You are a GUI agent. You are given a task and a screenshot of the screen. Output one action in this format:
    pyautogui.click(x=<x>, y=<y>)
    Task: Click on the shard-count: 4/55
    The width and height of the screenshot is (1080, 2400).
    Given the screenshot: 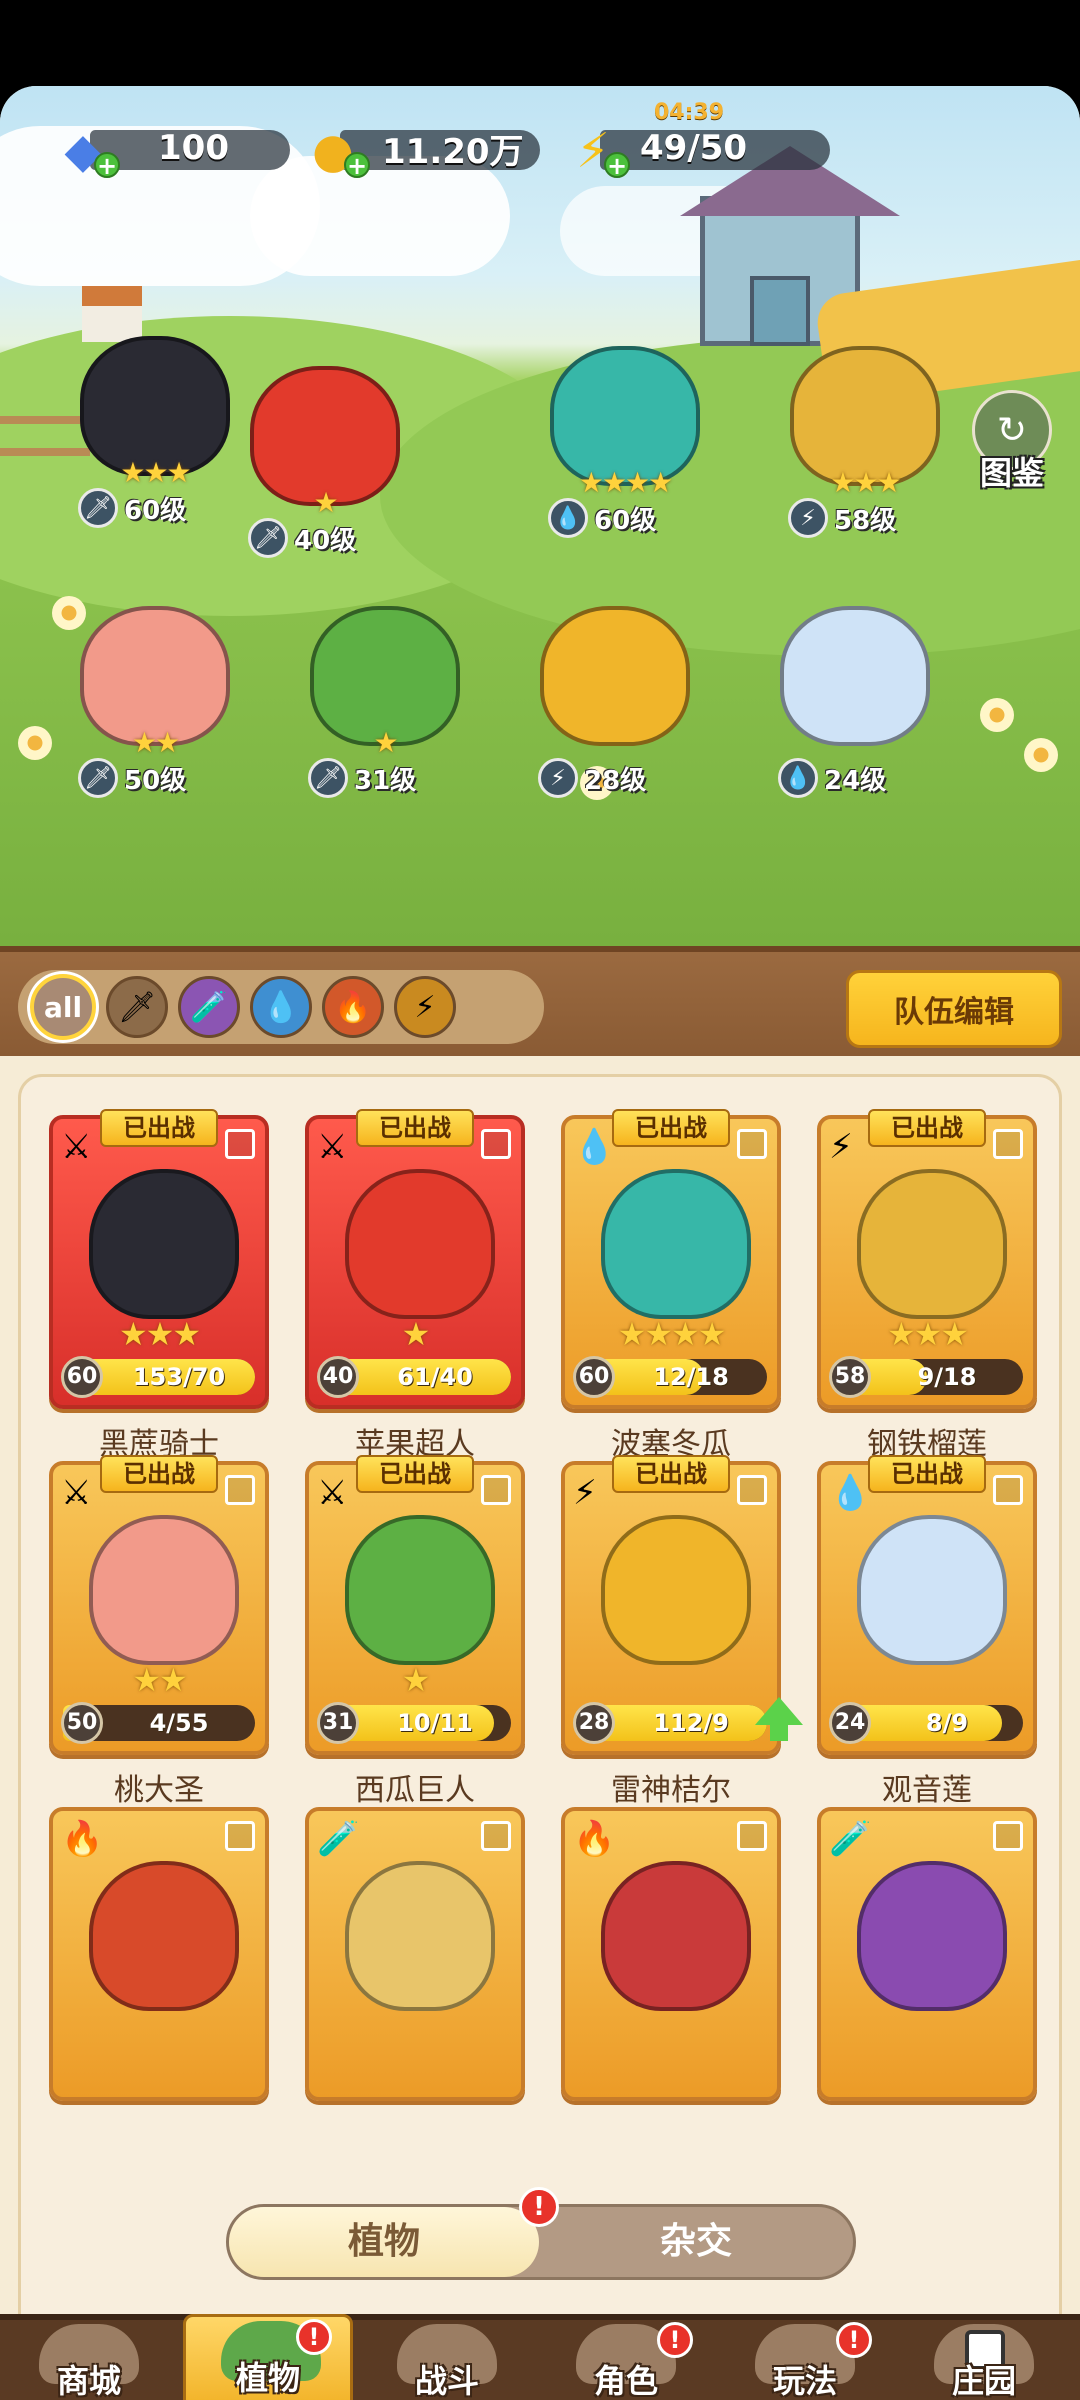 What is the action you would take?
    pyautogui.click(x=179, y=1723)
    